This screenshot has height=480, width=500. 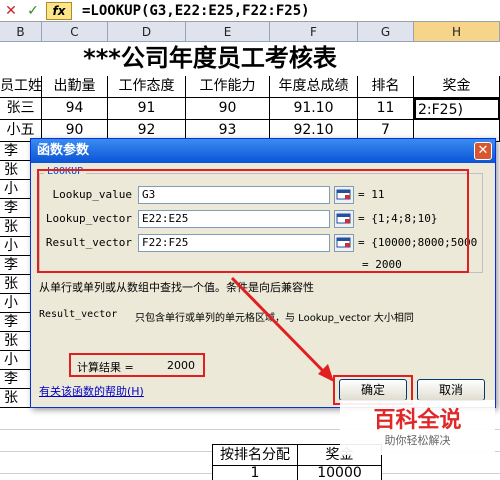 I want to click on watermark: 百科全说 助你轻松解决, so click(x=417, y=427).